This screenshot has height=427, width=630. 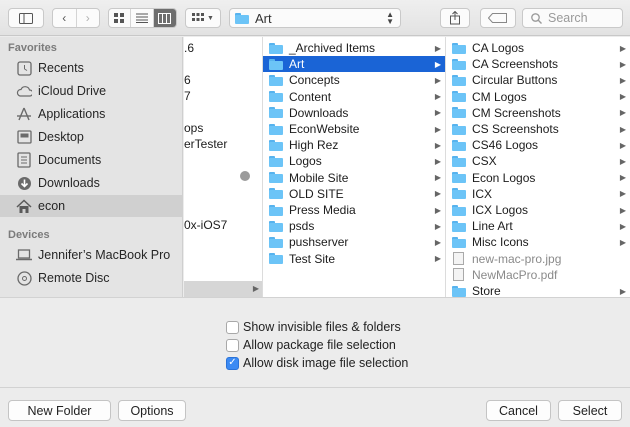 I want to click on row-label: psds, so click(x=302, y=226).